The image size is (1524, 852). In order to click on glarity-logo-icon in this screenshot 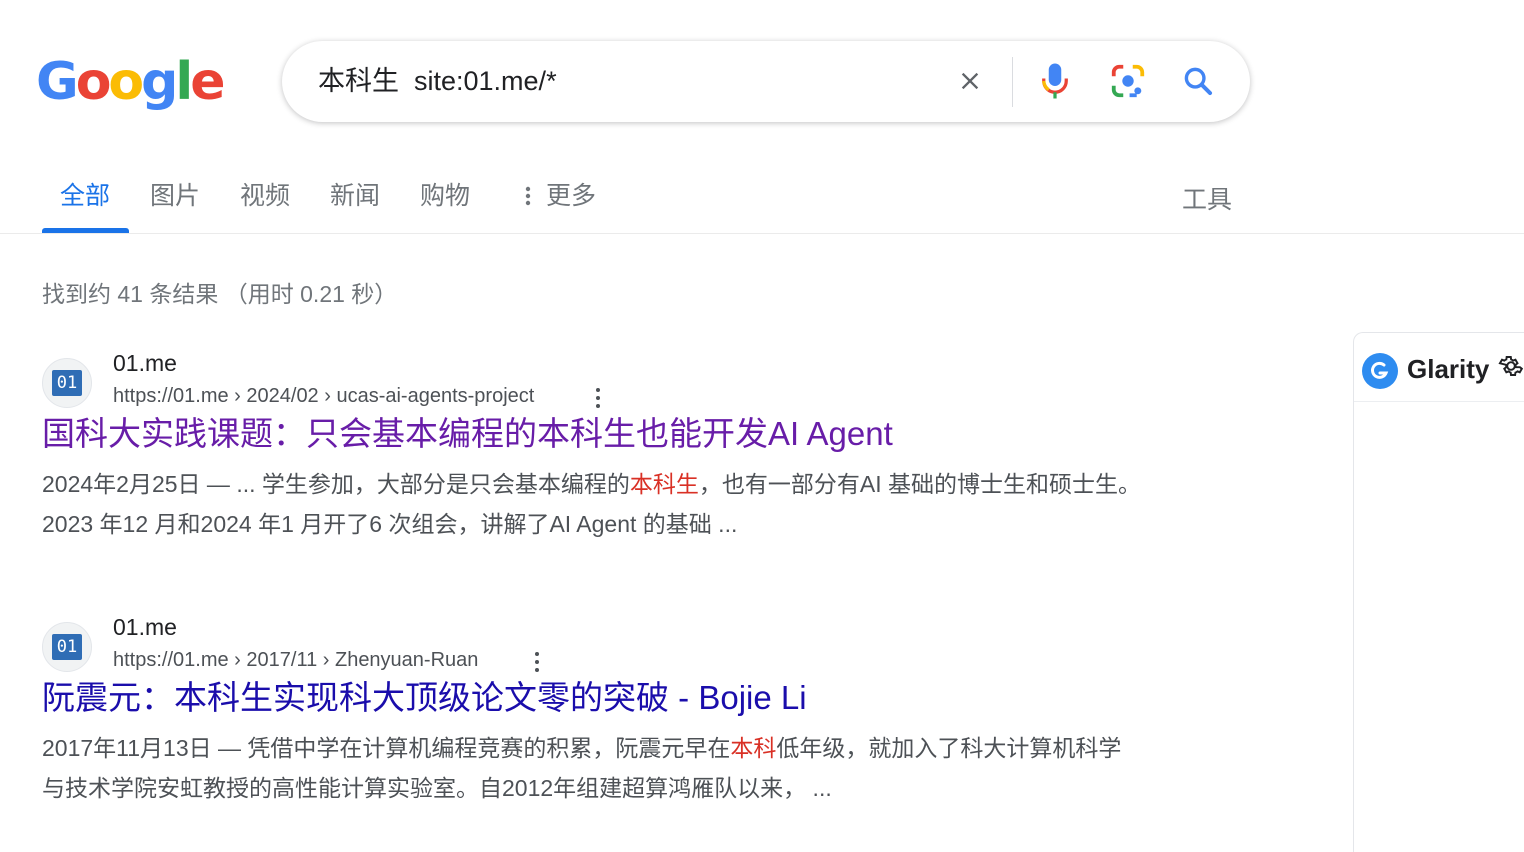, I will do `click(1380, 371)`.